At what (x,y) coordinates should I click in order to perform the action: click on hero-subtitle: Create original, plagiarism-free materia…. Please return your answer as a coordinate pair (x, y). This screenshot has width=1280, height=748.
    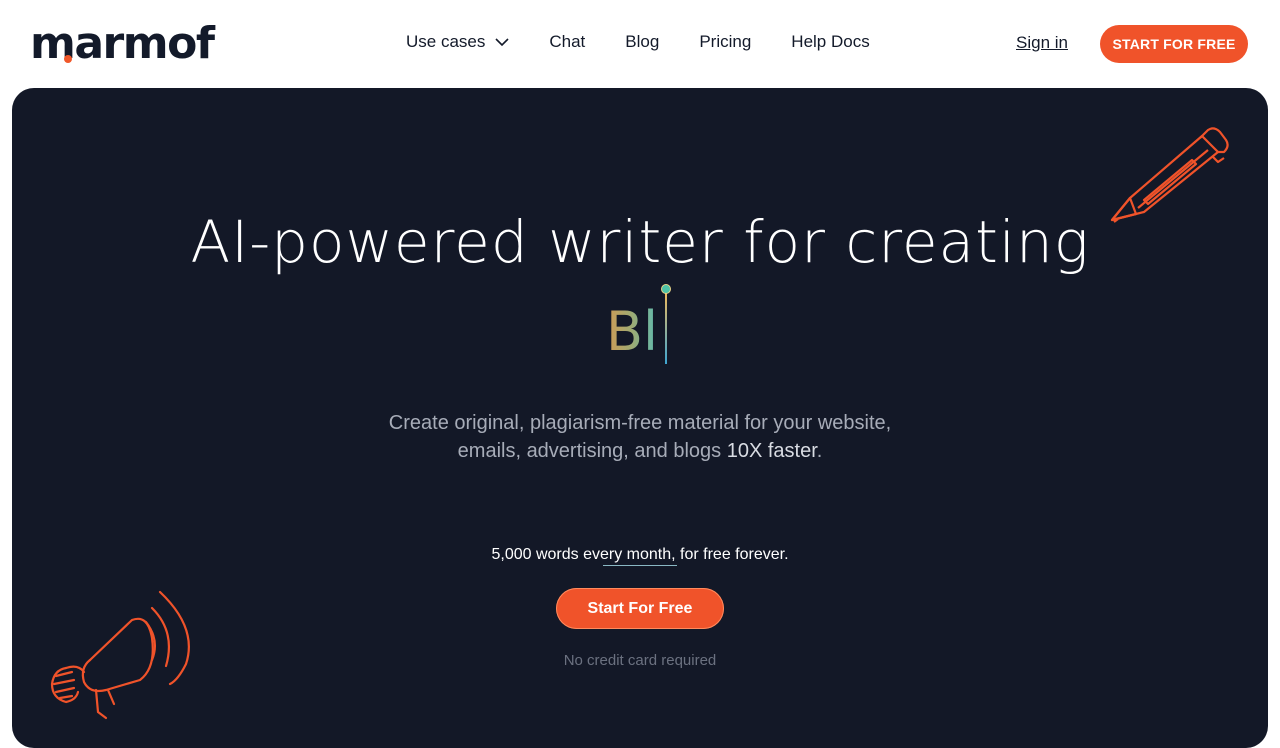
    Looking at the image, I should click on (640, 437).